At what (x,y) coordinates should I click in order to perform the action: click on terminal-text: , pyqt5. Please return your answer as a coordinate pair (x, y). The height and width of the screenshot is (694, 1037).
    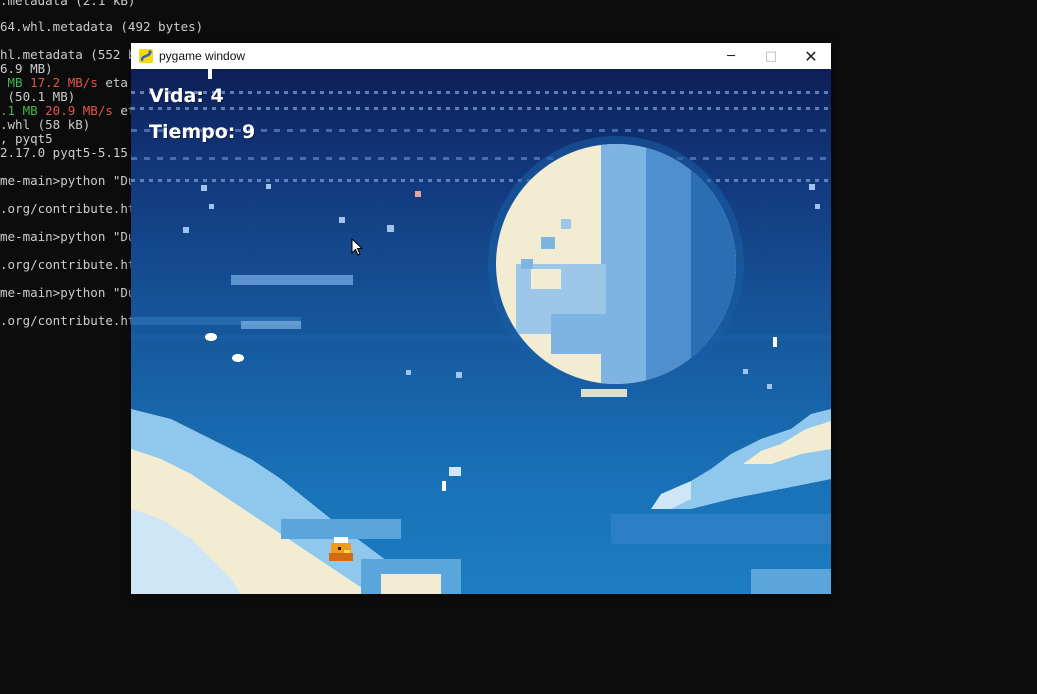
    Looking at the image, I should click on (26, 138).